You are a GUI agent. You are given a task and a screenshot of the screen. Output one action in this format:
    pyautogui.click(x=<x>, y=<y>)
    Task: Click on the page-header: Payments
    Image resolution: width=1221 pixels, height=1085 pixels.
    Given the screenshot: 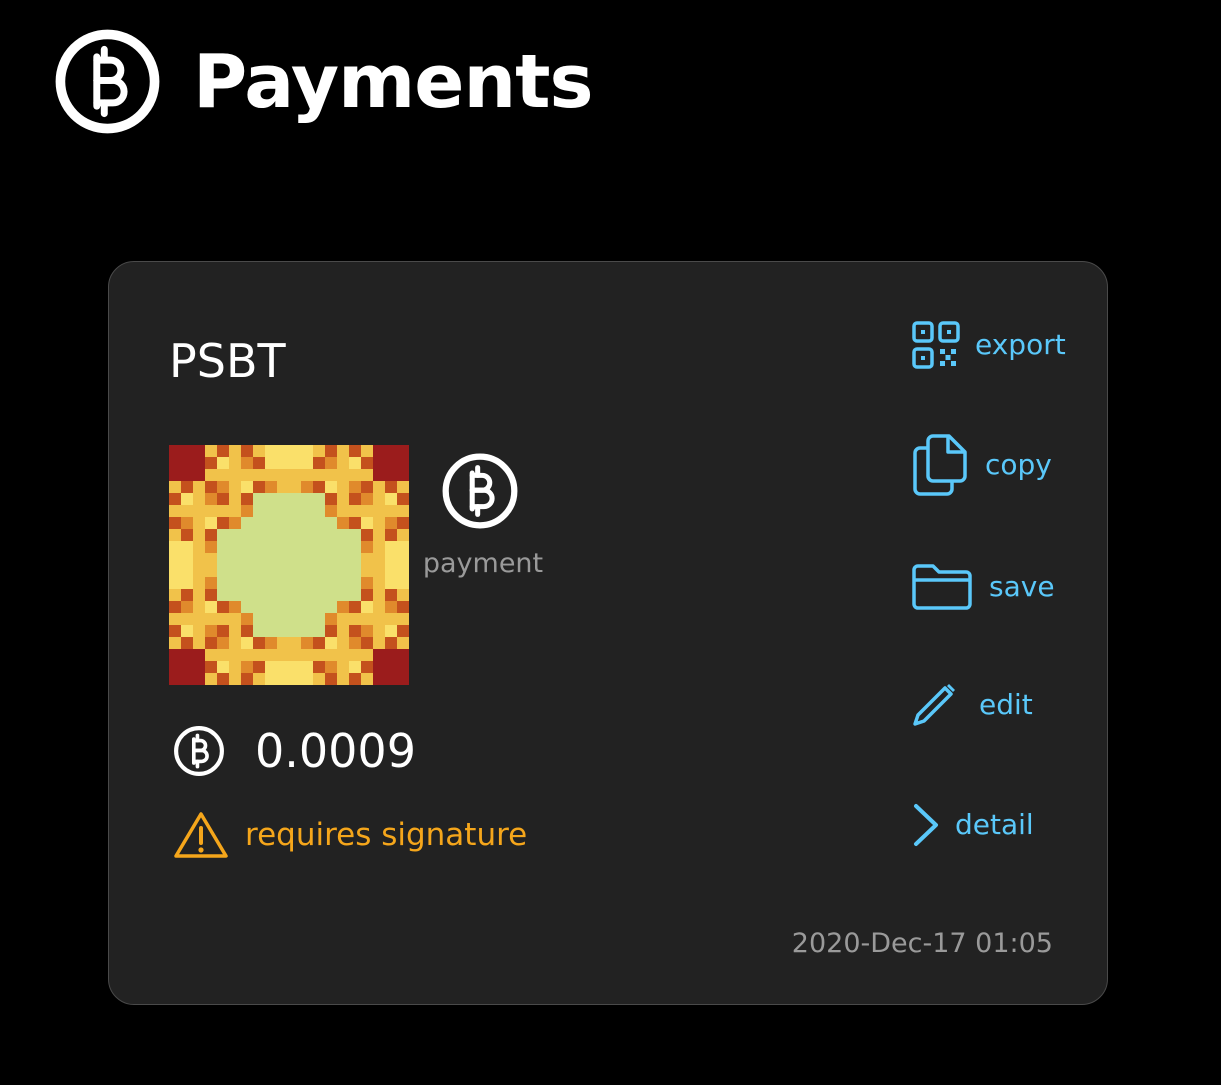 What is the action you would take?
    pyautogui.click(x=324, y=81)
    